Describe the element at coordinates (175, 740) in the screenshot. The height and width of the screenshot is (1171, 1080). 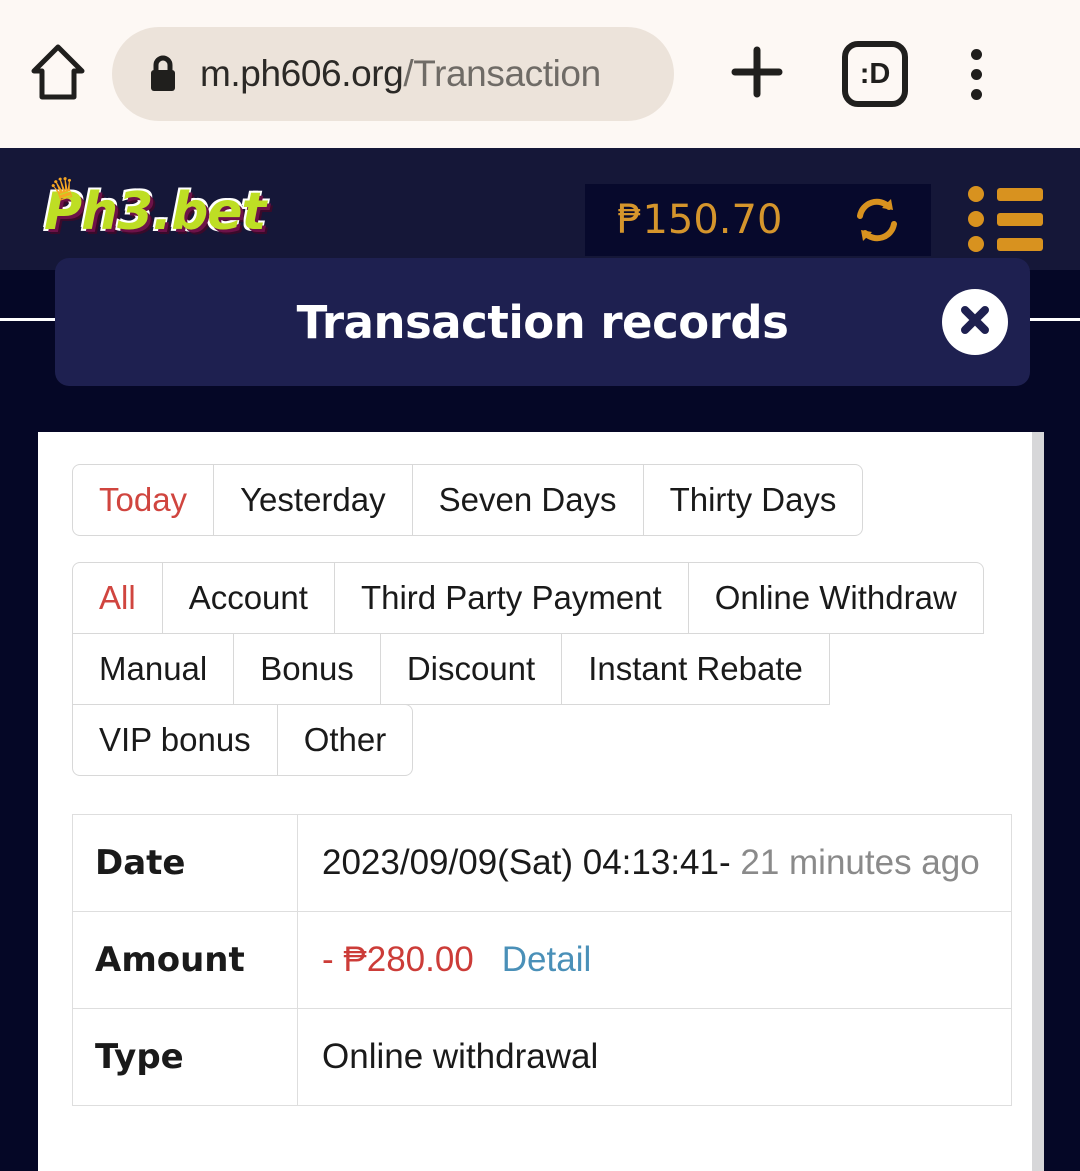
I see `type-filter-vip-bonus: VIP bonus` at that location.